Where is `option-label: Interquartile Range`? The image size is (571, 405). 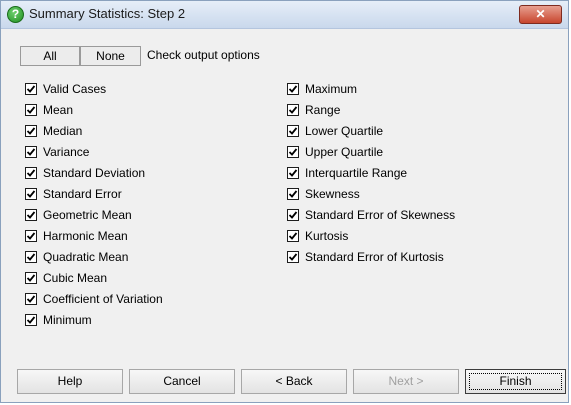 option-label: Interquartile Range is located at coordinates (356, 173).